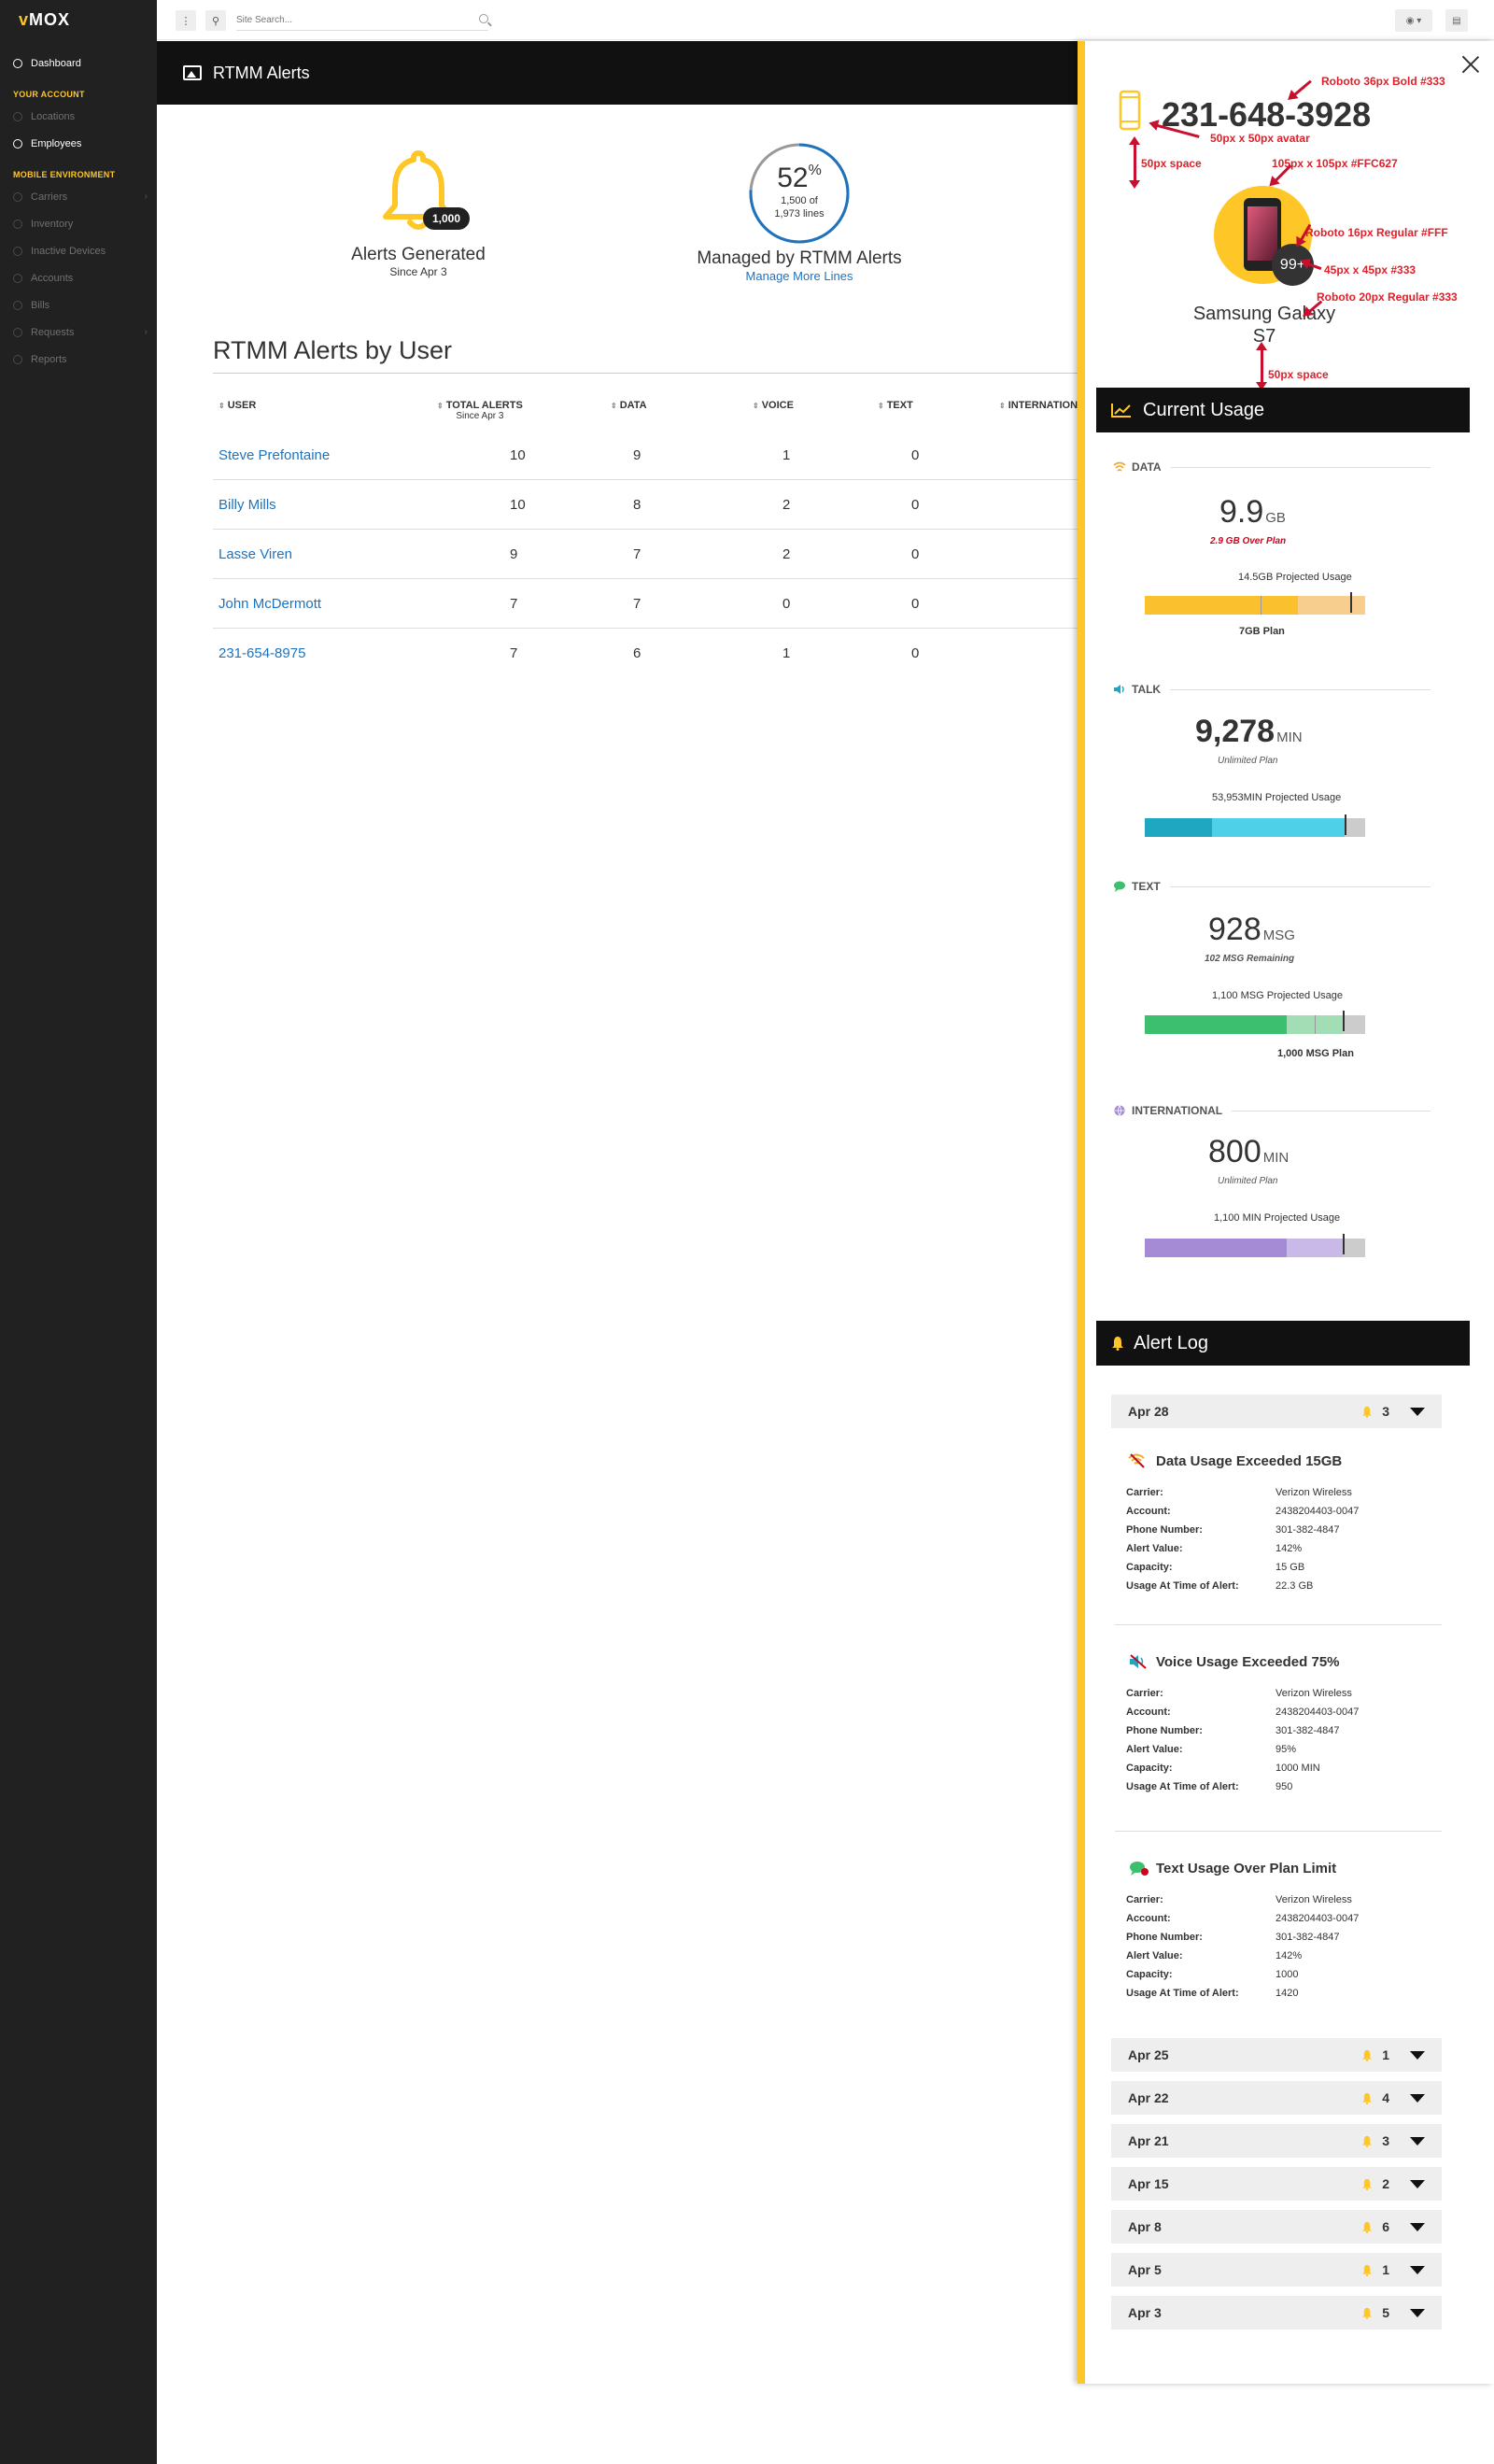 This screenshot has height=2464, width=1494. Describe the element at coordinates (274, 455) in the screenshot. I see `user-link: Steve Prefontaine` at that location.